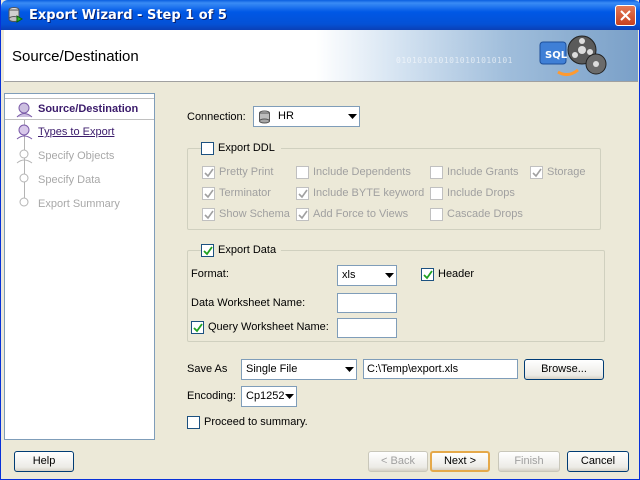 This screenshot has width=640, height=480. I want to click on nav-label: Types to Export, so click(76, 132).